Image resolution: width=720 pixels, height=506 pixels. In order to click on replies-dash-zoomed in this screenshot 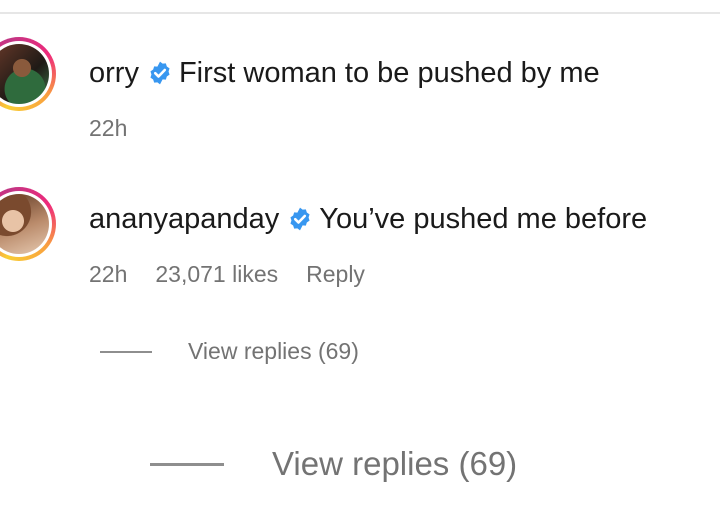, I will do `click(187, 464)`.